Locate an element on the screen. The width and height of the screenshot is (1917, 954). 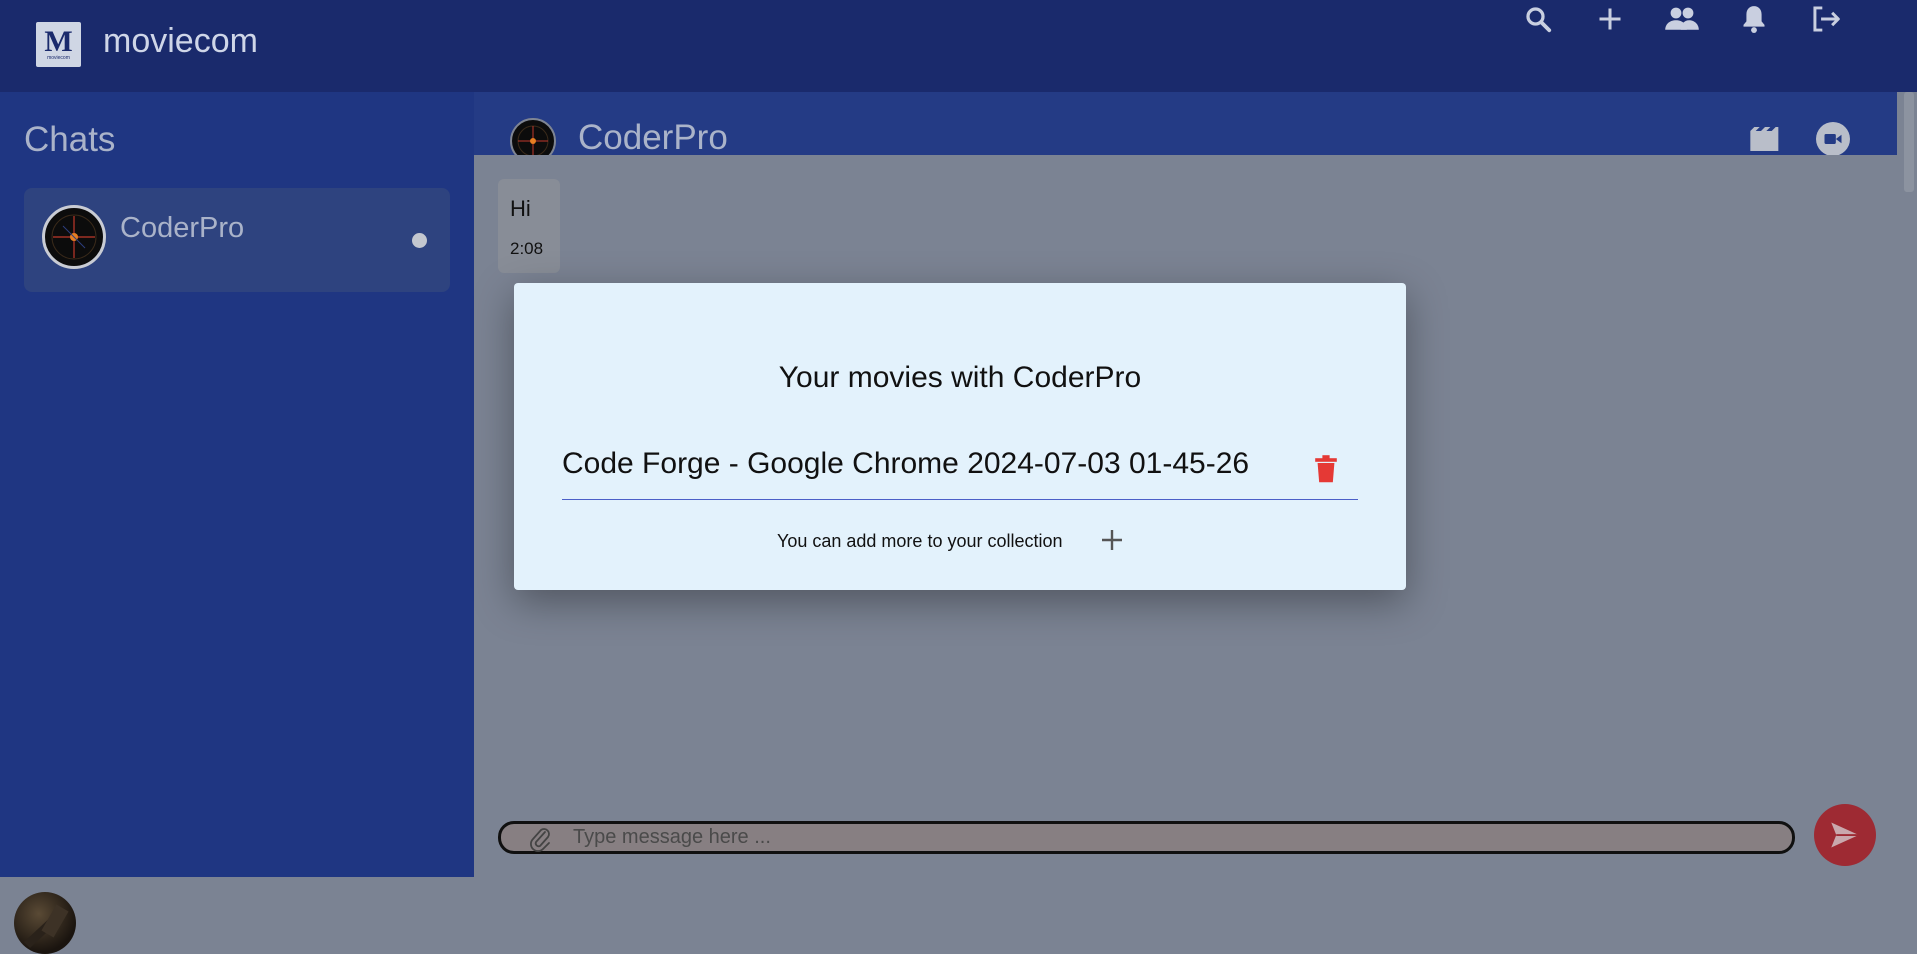
bell-icon is located at coordinates (1754, 19).